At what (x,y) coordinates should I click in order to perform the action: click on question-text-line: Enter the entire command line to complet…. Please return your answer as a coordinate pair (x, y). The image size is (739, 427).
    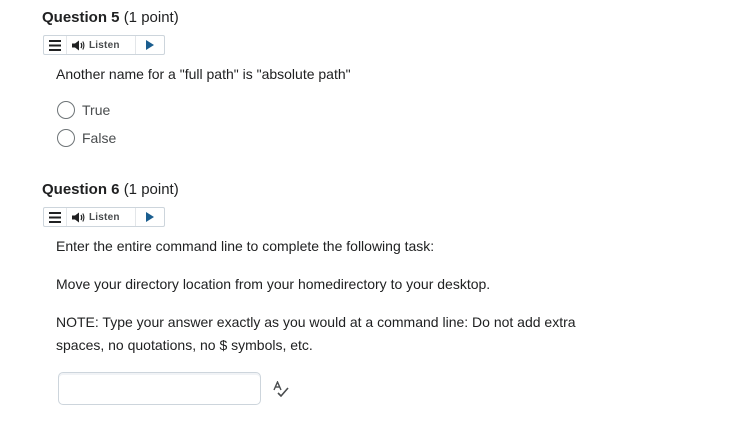
    Looking at the image, I should click on (245, 246).